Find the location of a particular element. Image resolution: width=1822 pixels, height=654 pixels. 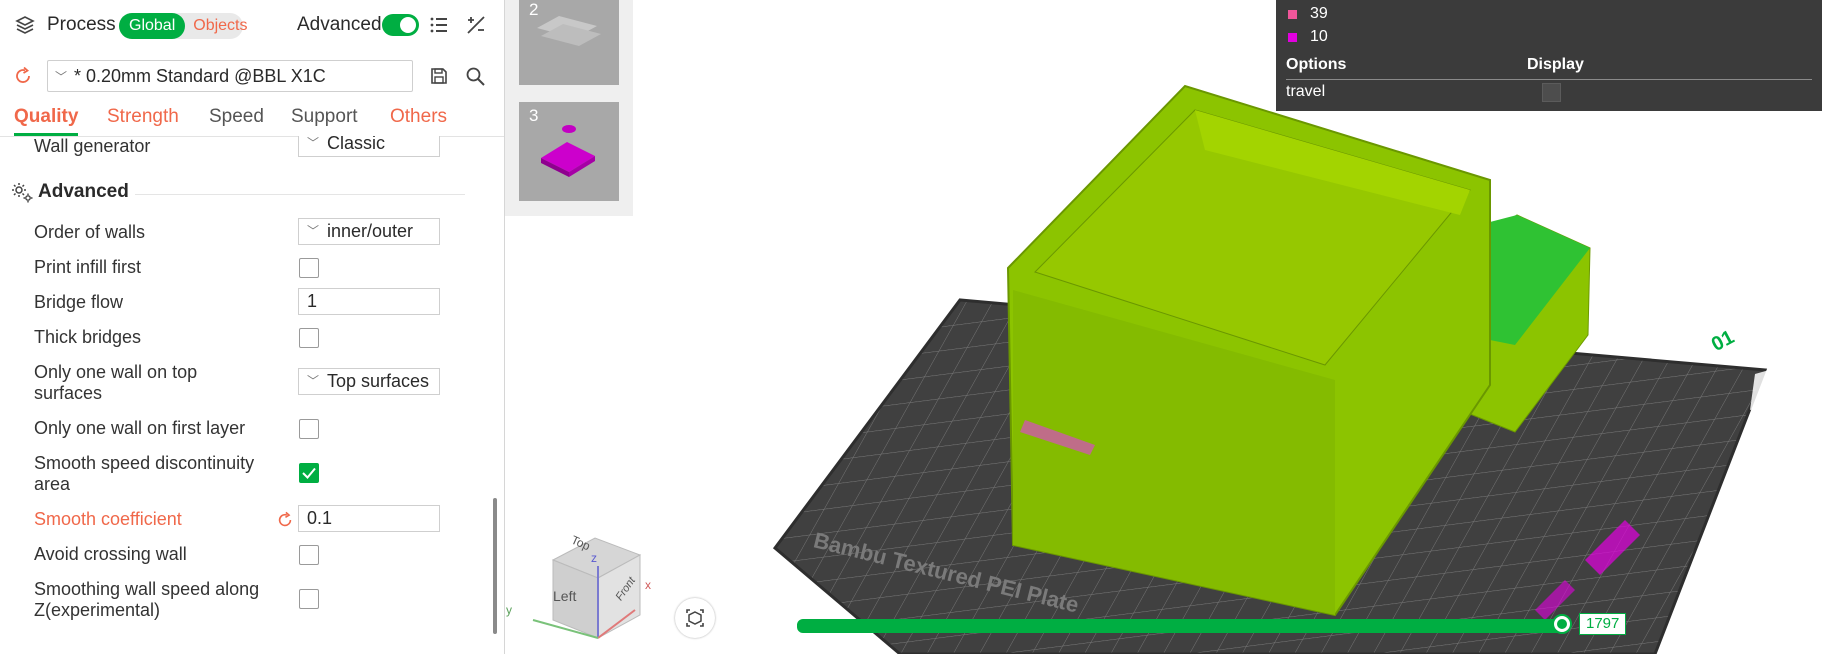

order-of-walls-value: inner/outer is located at coordinates (370, 231).